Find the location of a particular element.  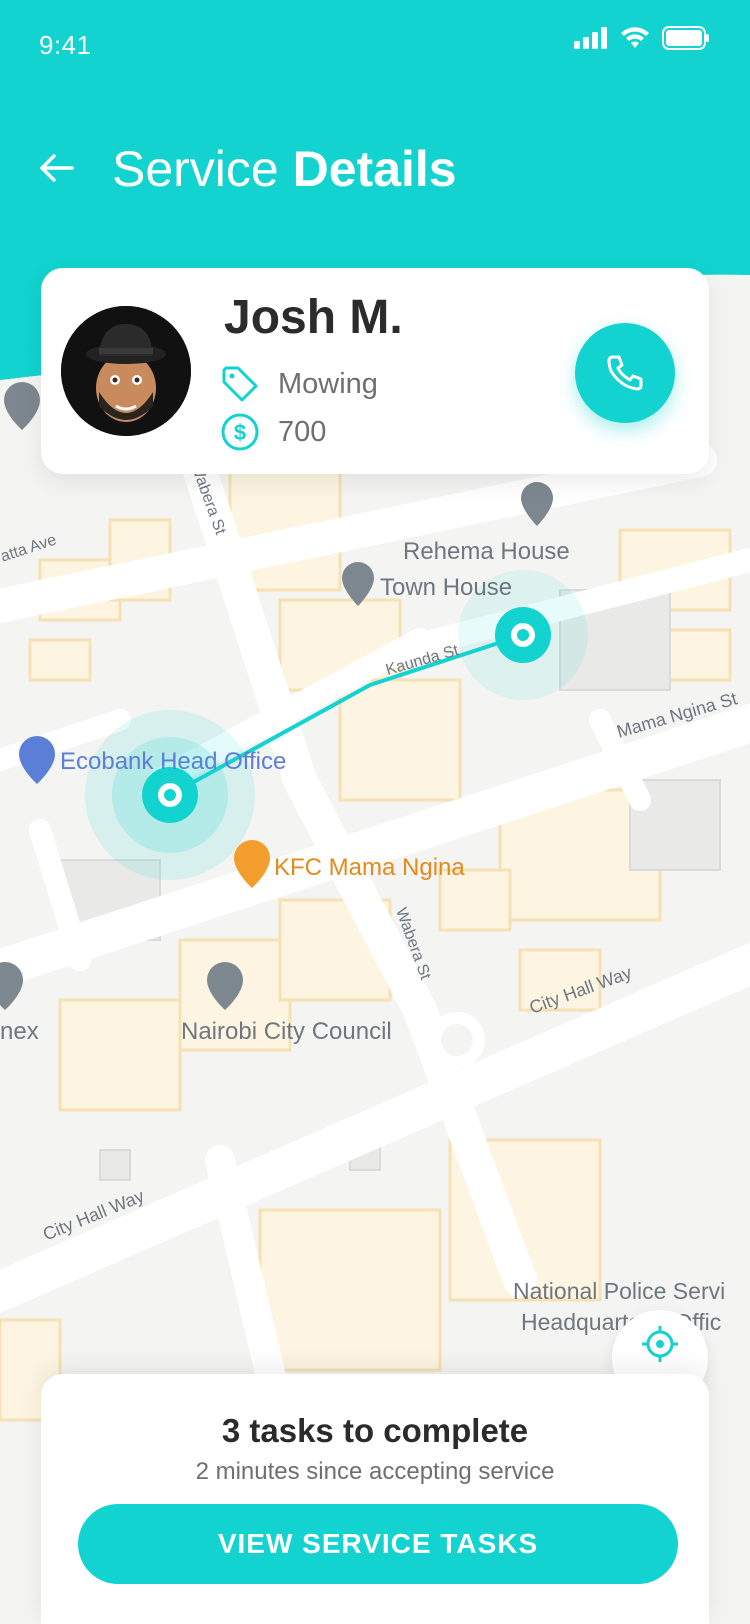

status-icons is located at coordinates (642, 38).